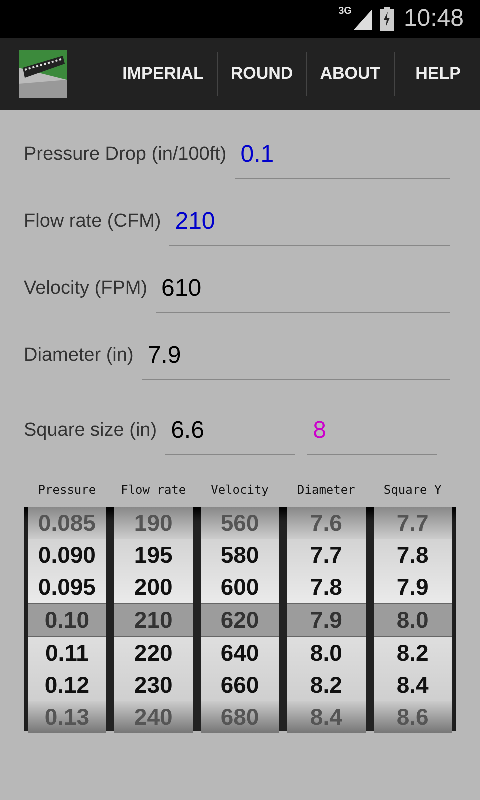  I want to click on picker-value: 210, so click(153, 620).